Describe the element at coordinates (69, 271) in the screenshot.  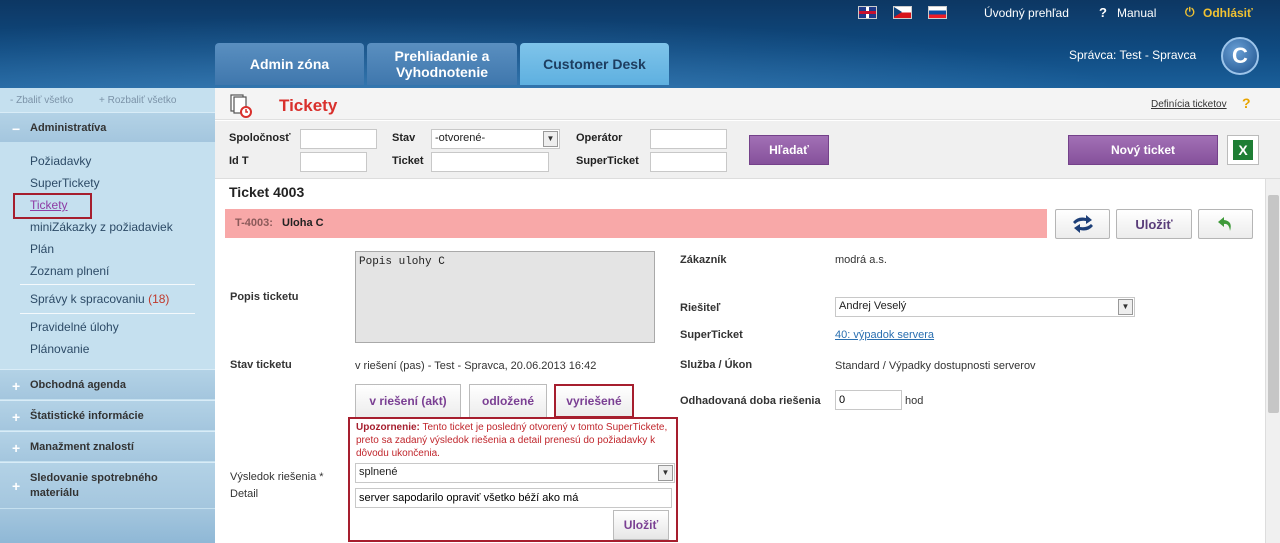
I see `sidebar-item-zoznam-plneni: Zoznam plnení` at that location.